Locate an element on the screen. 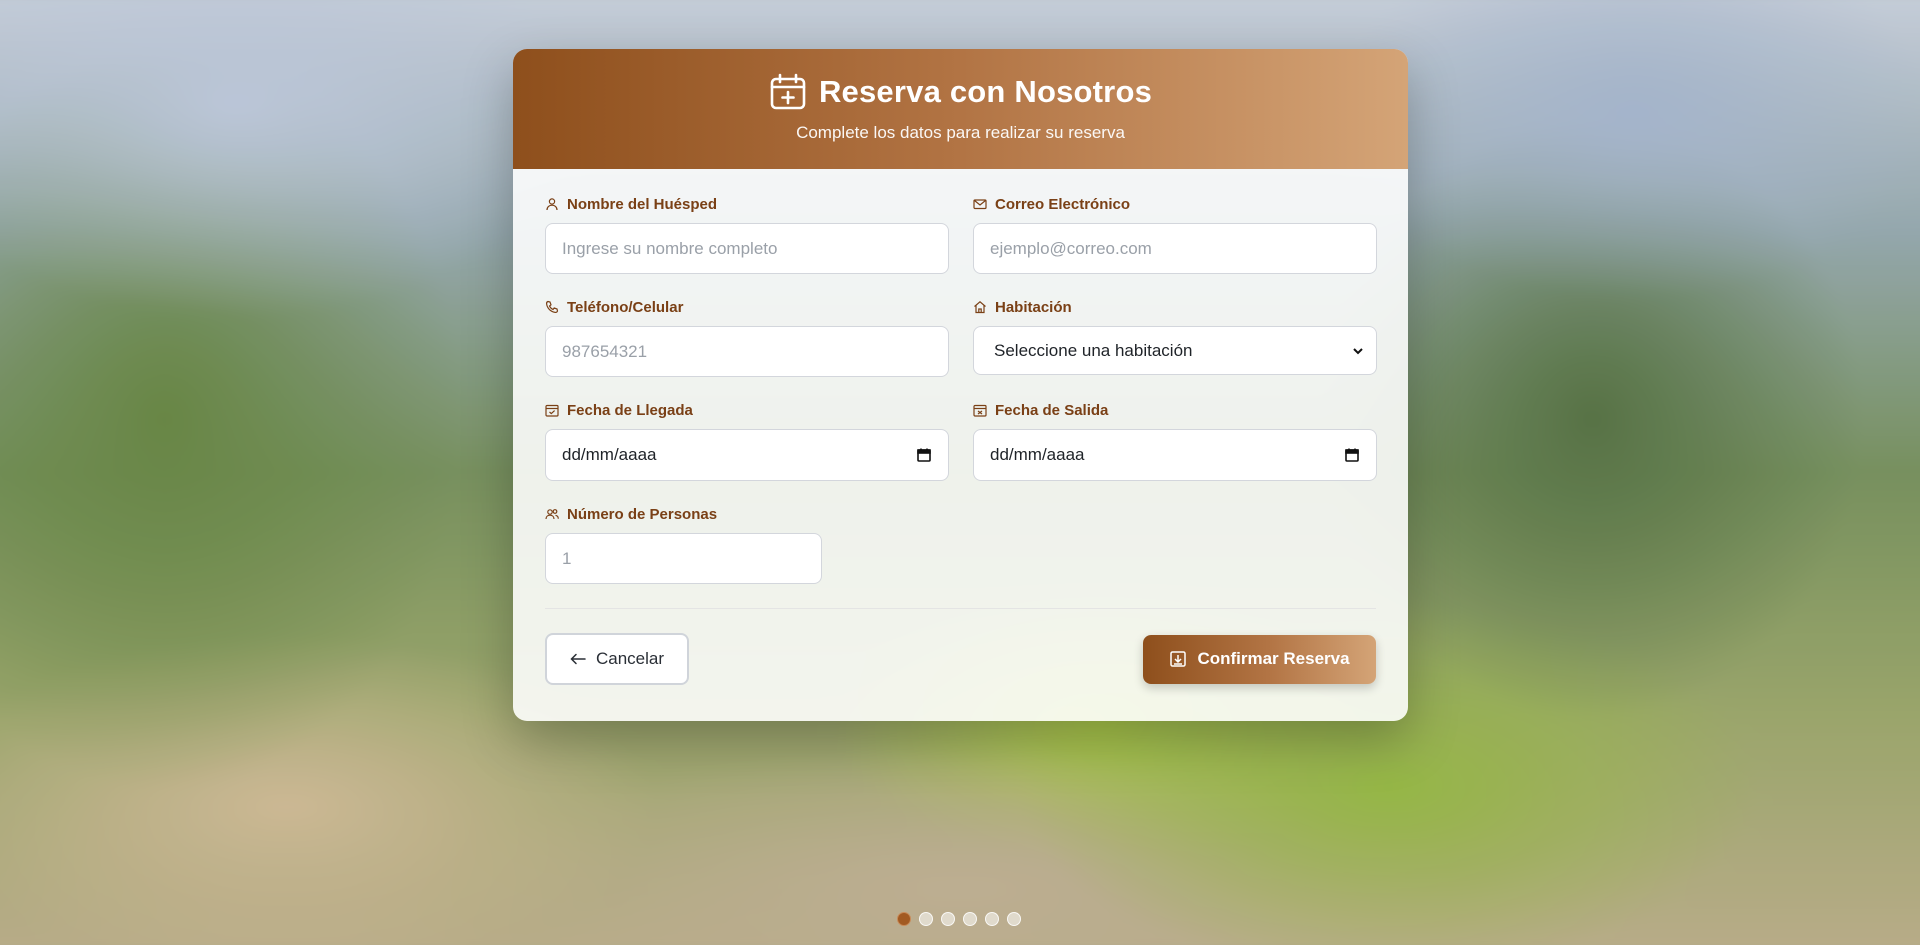 This screenshot has width=1920, height=945. arrival-label-text: Fecha de Llegada is located at coordinates (630, 410).